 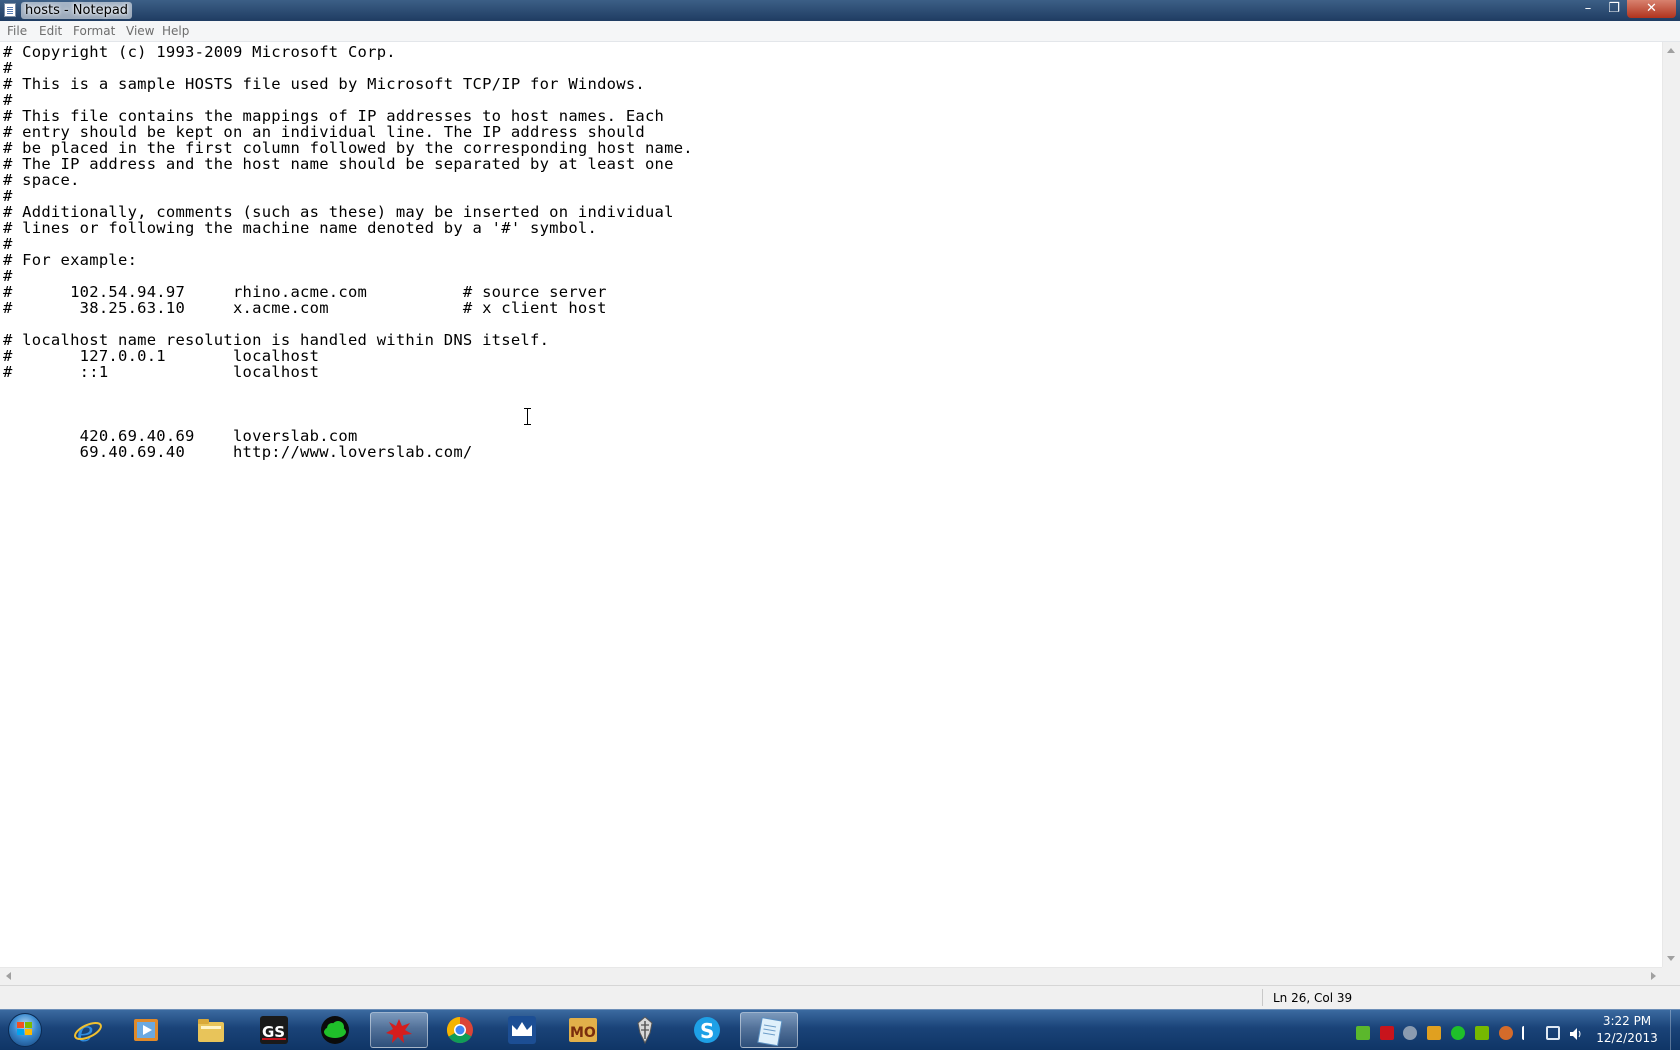 What do you see at coordinates (1627, 1021) in the screenshot?
I see `clock-time: 3:22 PM` at bounding box center [1627, 1021].